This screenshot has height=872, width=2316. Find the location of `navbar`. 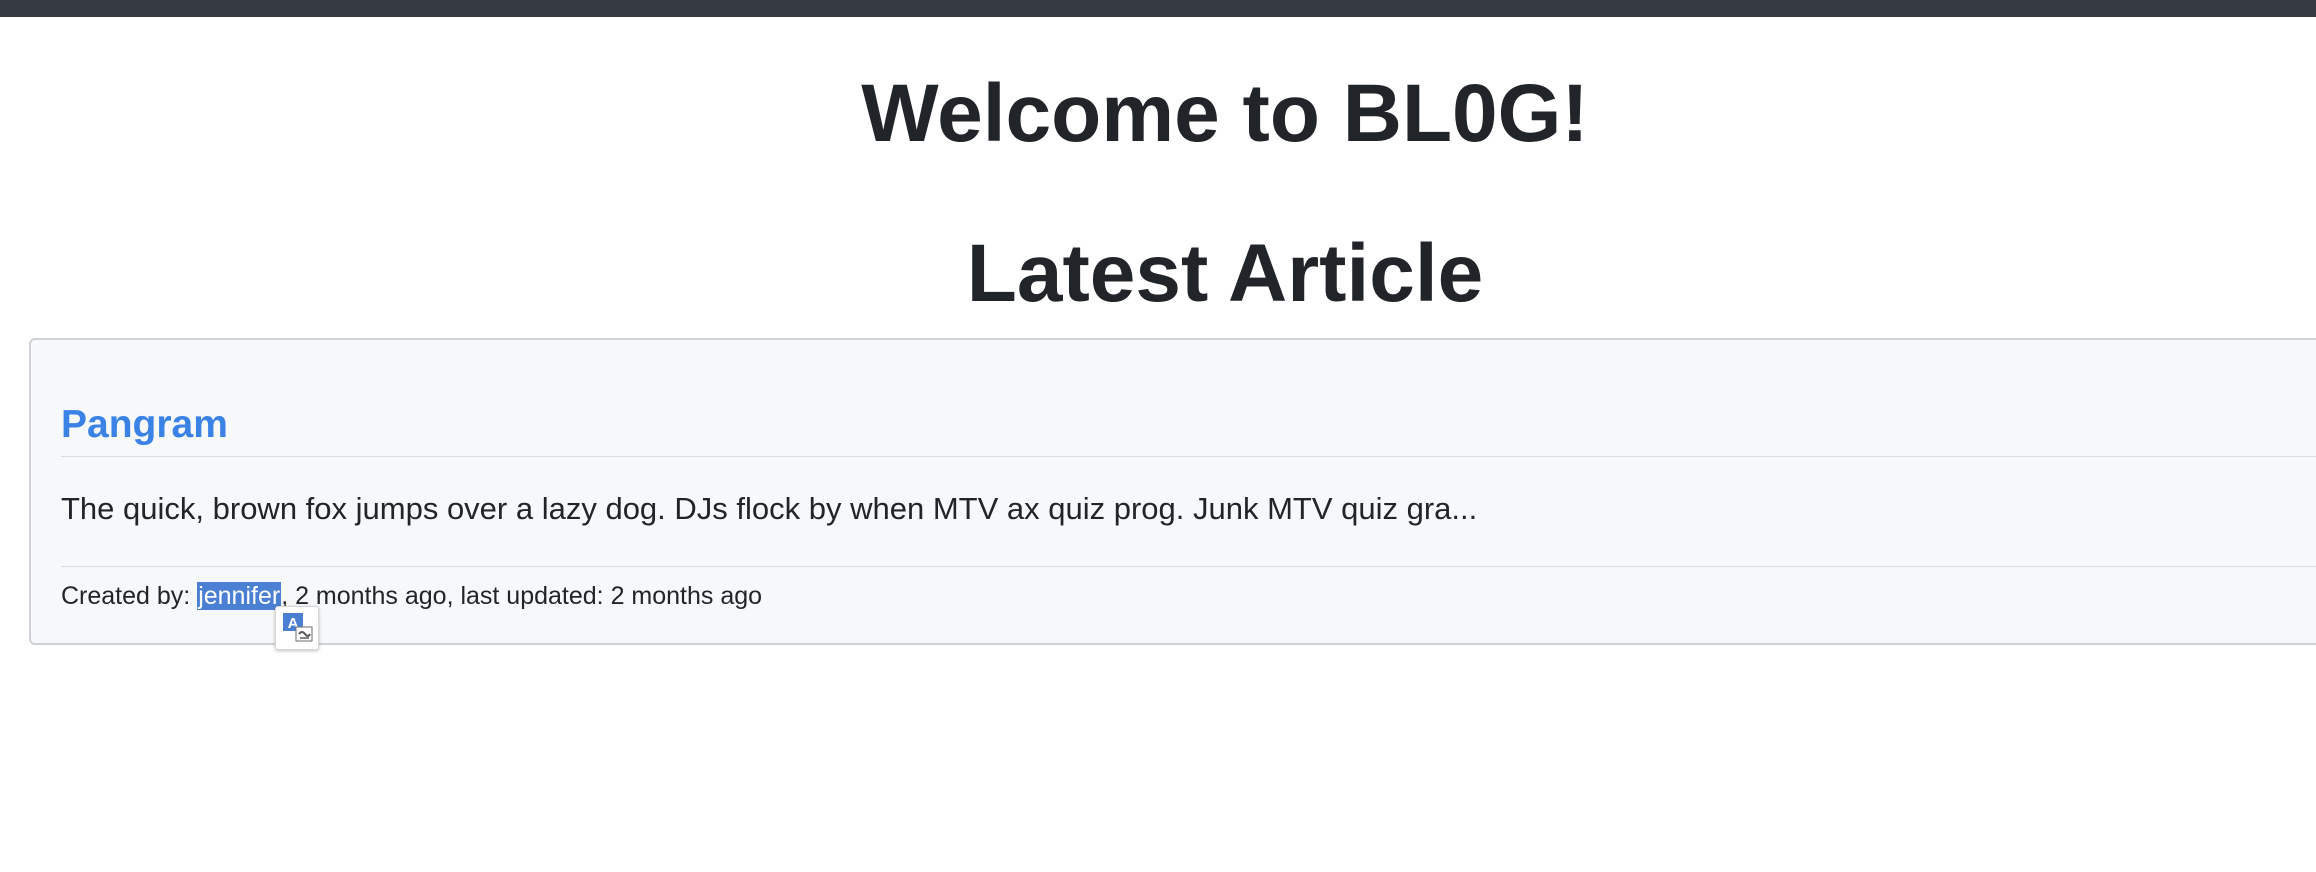

navbar is located at coordinates (1158, 8).